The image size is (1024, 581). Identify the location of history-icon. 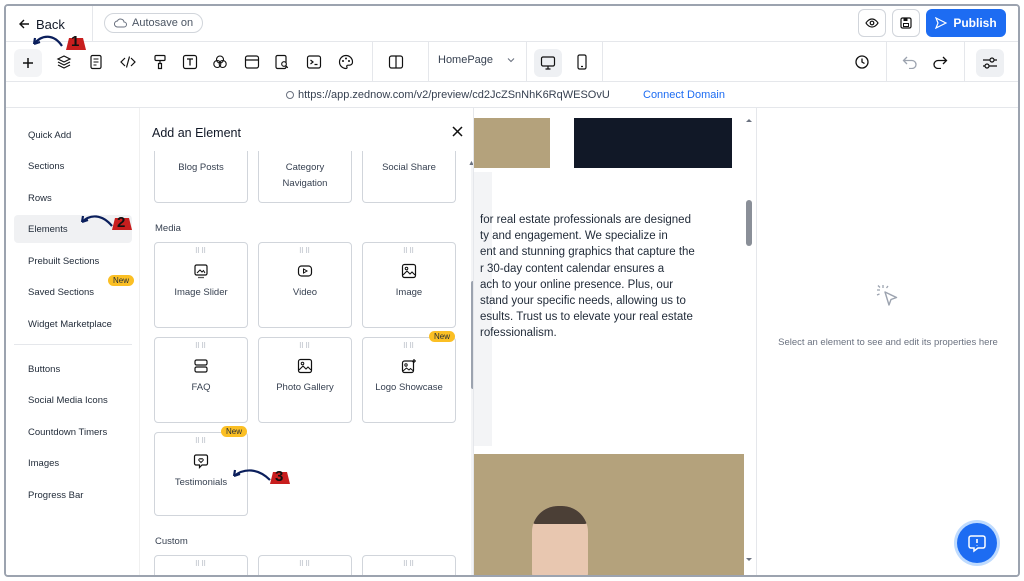
(862, 62).